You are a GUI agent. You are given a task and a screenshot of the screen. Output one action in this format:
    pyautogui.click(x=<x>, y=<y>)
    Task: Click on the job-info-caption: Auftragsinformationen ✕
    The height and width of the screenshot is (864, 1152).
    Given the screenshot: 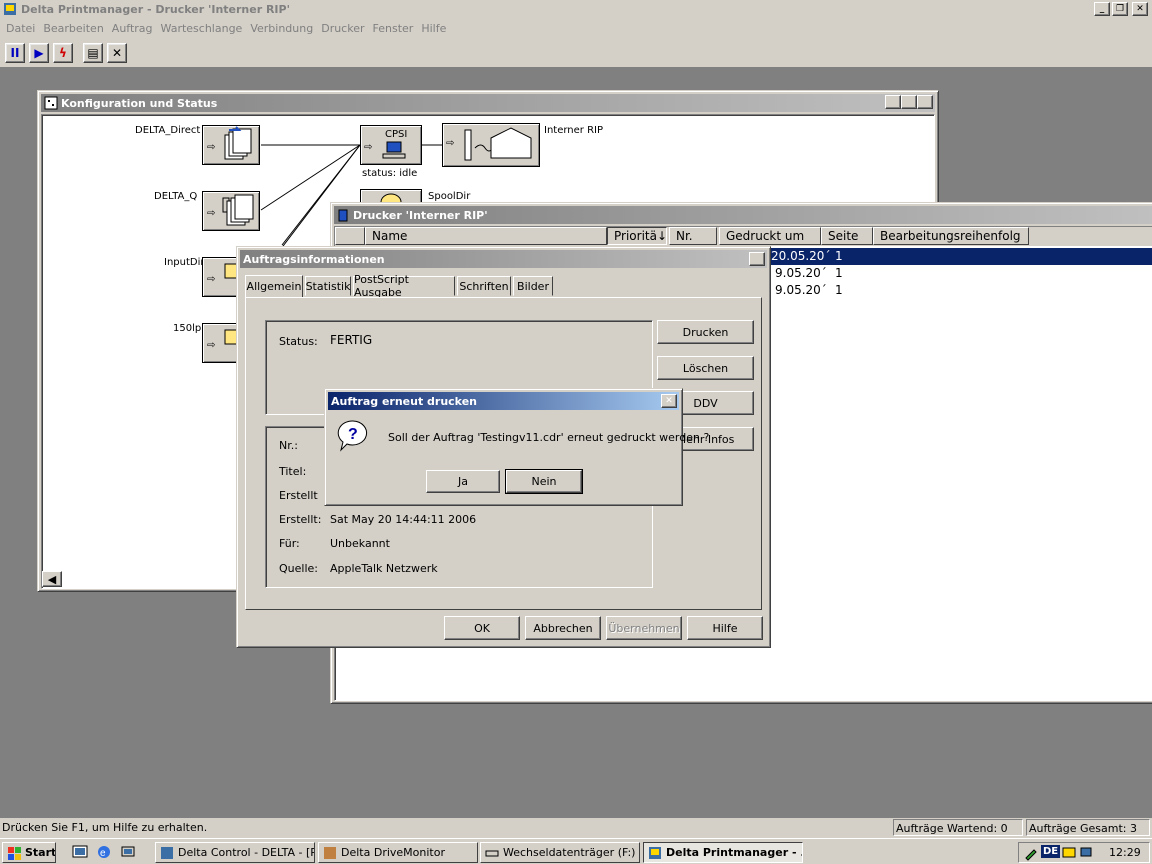 What is the action you would take?
    pyautogui.click(x=503, y=259)
    